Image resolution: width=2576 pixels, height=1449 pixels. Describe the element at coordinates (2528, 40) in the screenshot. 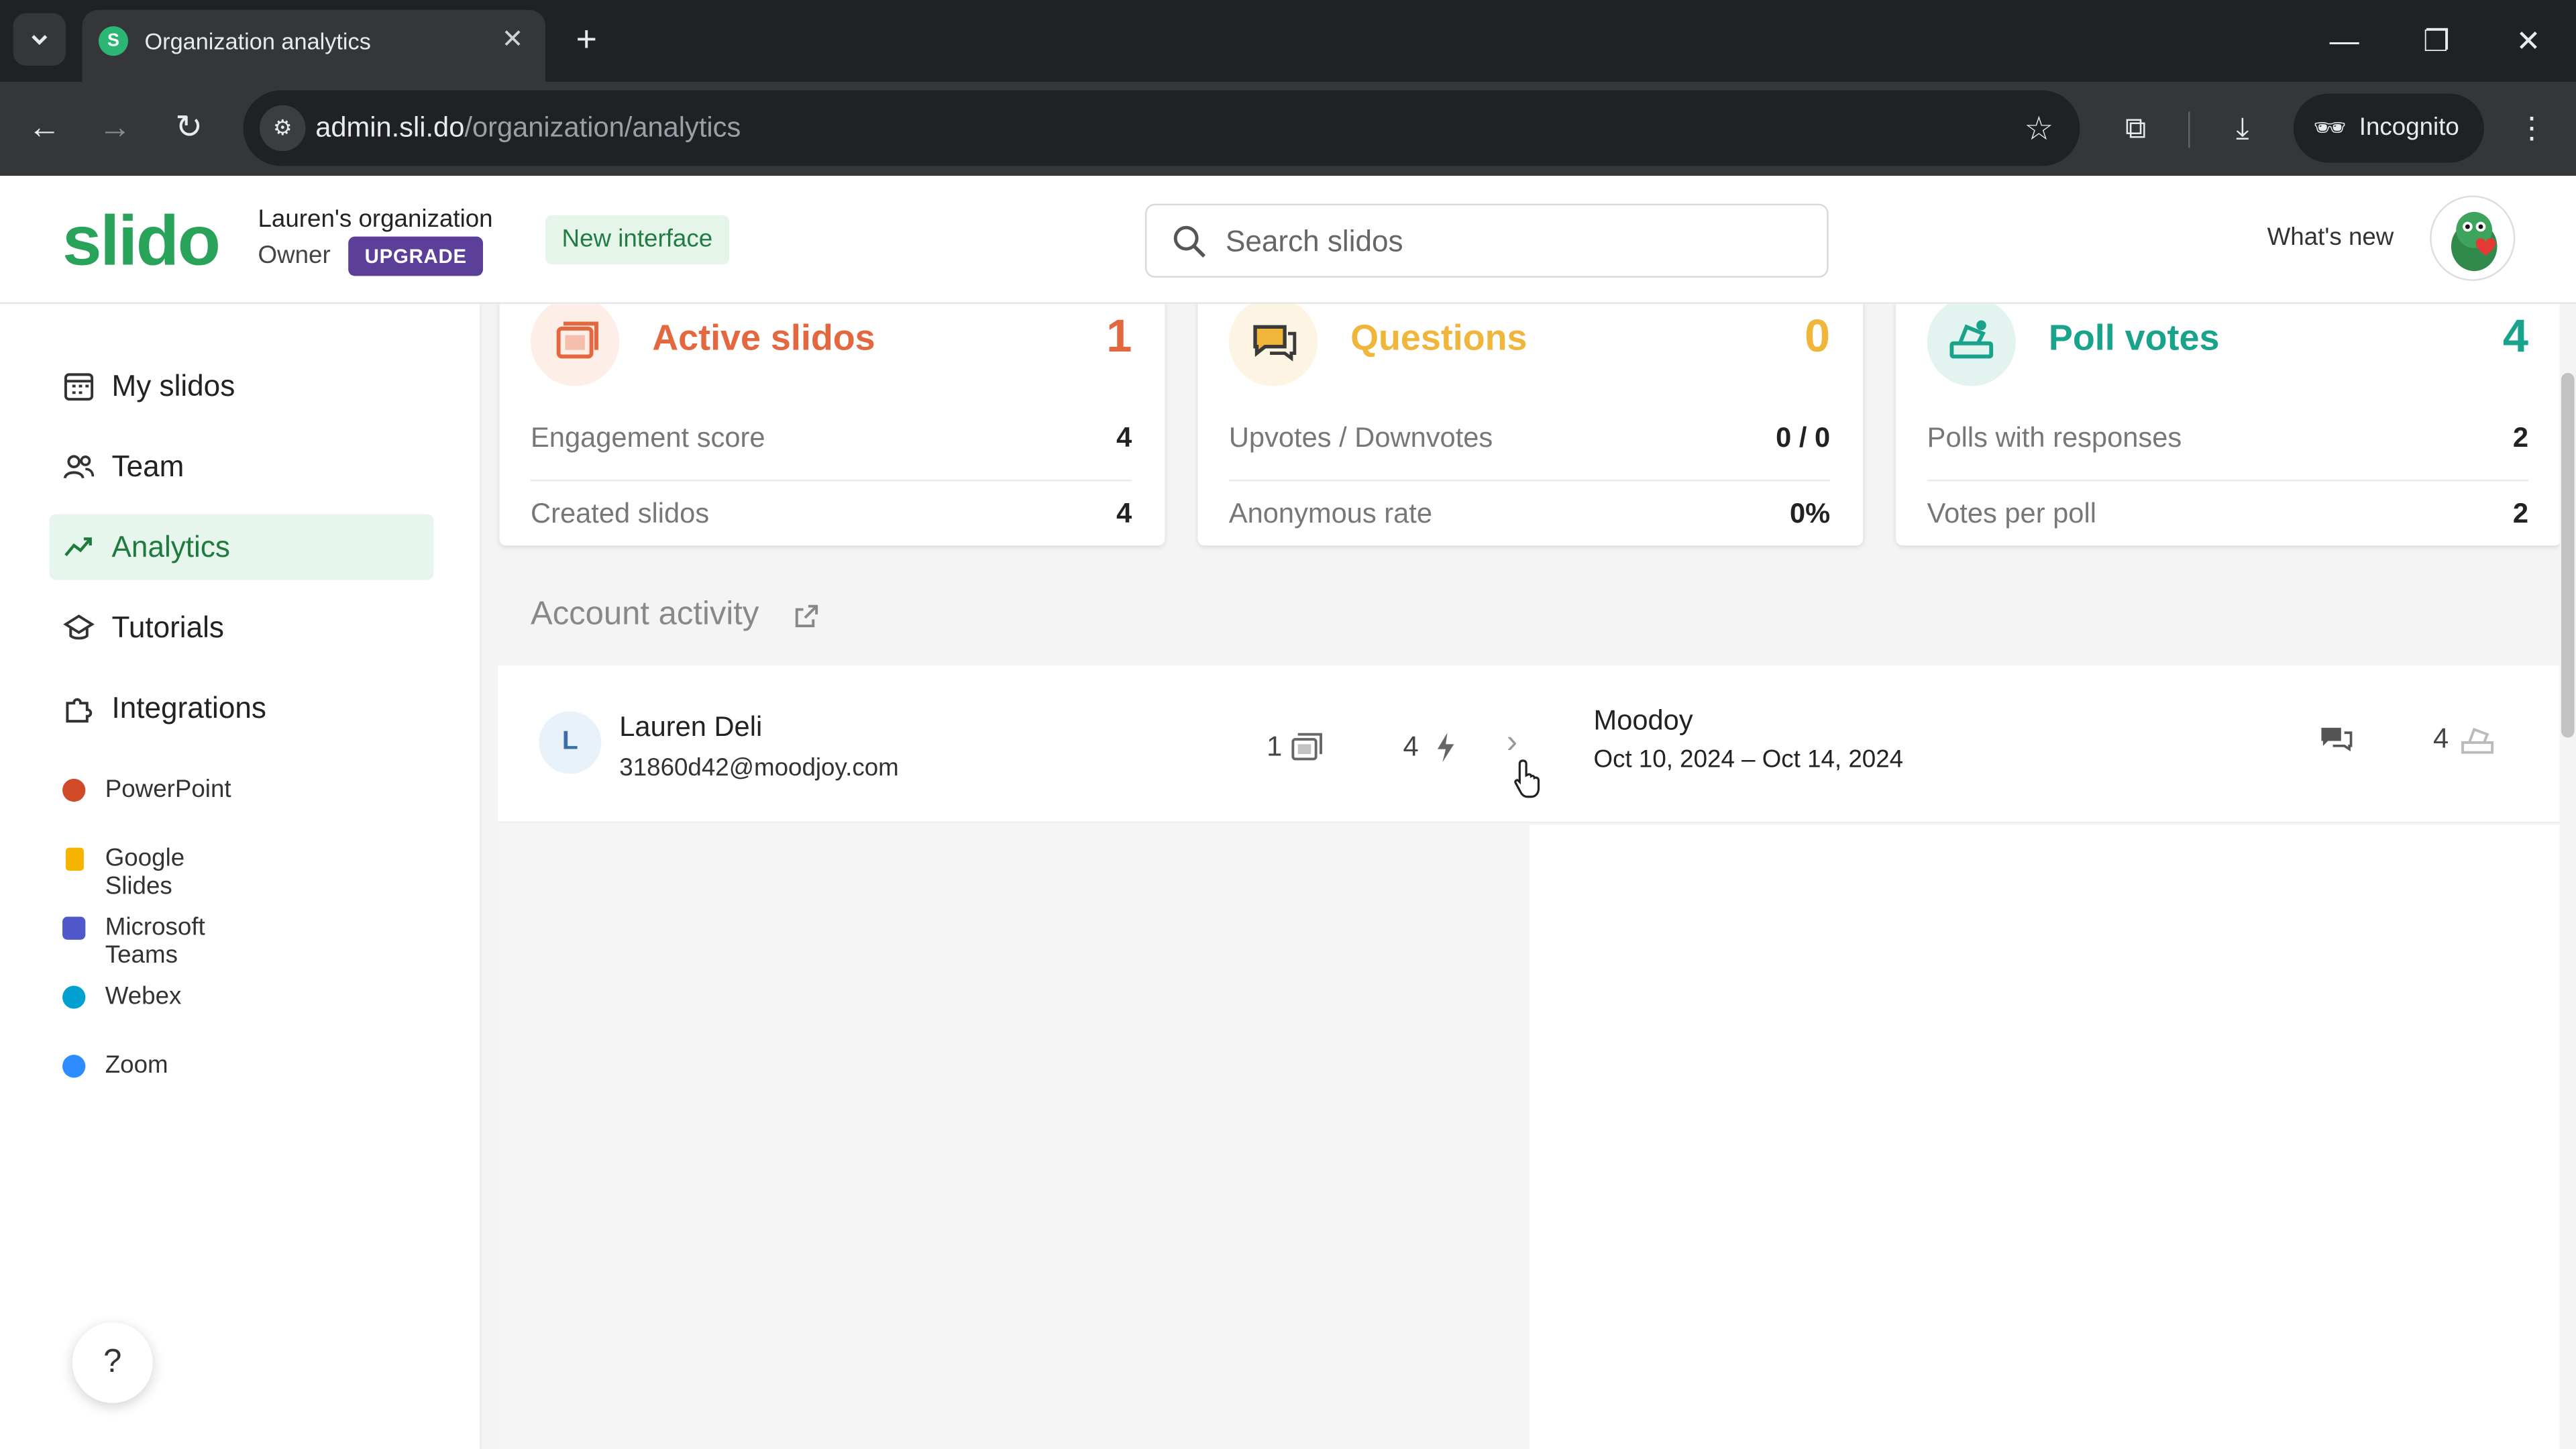

I see `close-window-icon: ✕` at that location.